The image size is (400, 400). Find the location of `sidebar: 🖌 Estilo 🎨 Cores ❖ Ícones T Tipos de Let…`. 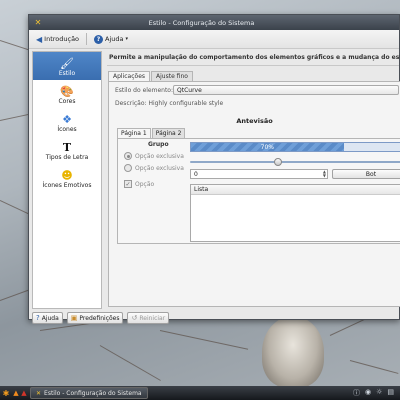

sidebar: 🖌 Estilo 🎨 Cores ❖ Ícones T Tipos de Let… is located at coordinates (67, 180).